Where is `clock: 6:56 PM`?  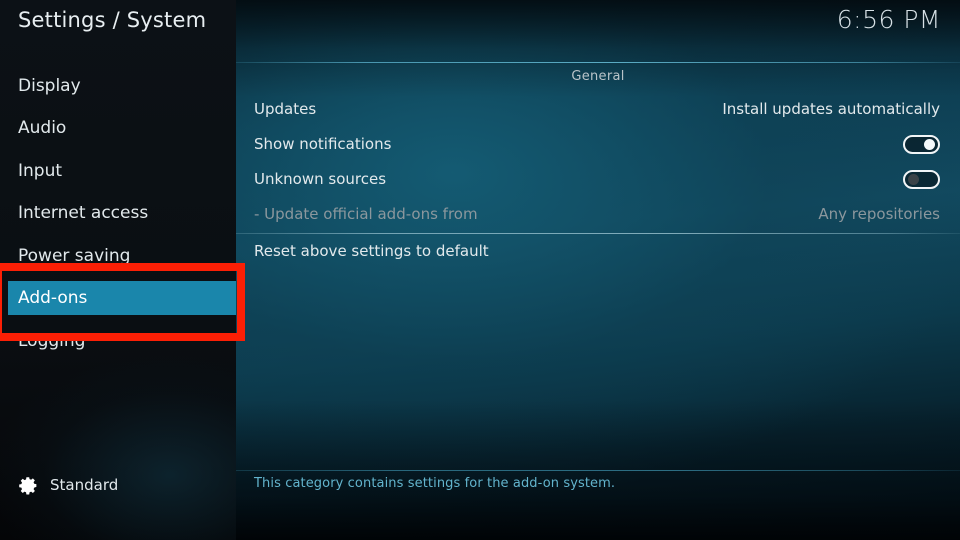
clock: 6:56 PM is located at coordinates (888, 19).